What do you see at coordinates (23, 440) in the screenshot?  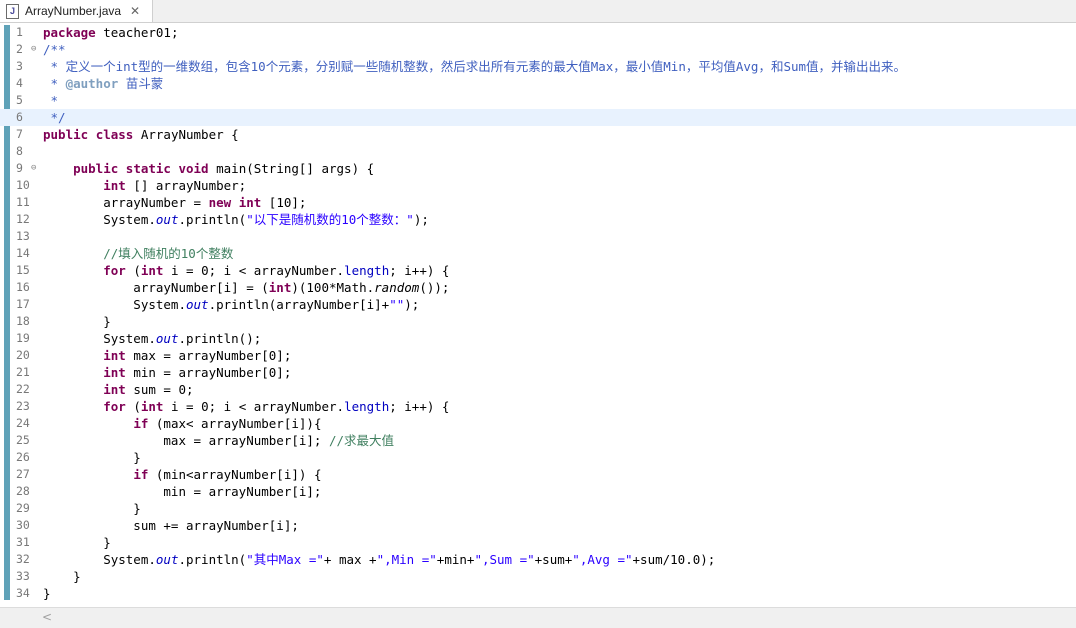 I see `line-number: 25` at bounding box center [23, 440].